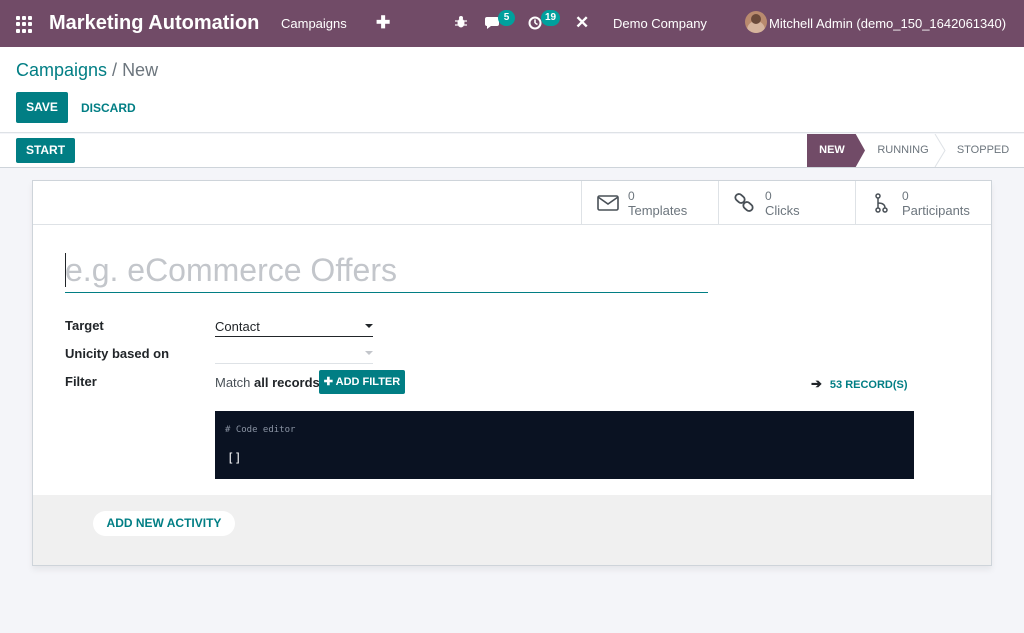  I want to click on stage-separator-icon, so click(940, 150).